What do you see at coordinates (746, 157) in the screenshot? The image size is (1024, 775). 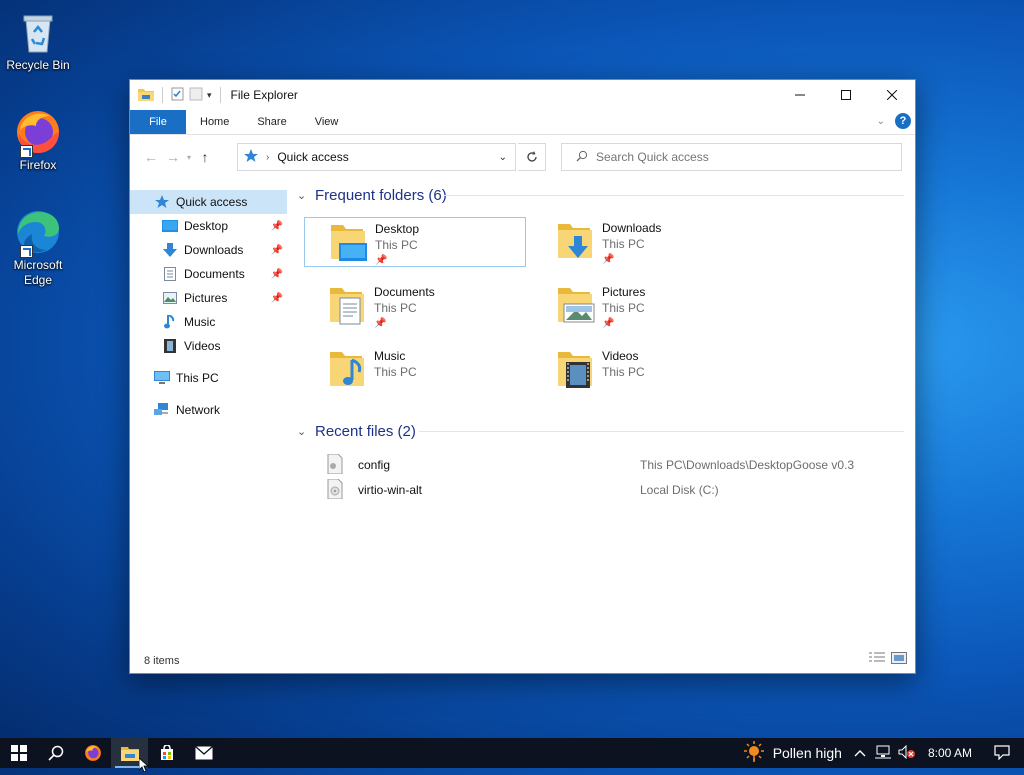 I see `search-input` at bounding box center [746, 157].